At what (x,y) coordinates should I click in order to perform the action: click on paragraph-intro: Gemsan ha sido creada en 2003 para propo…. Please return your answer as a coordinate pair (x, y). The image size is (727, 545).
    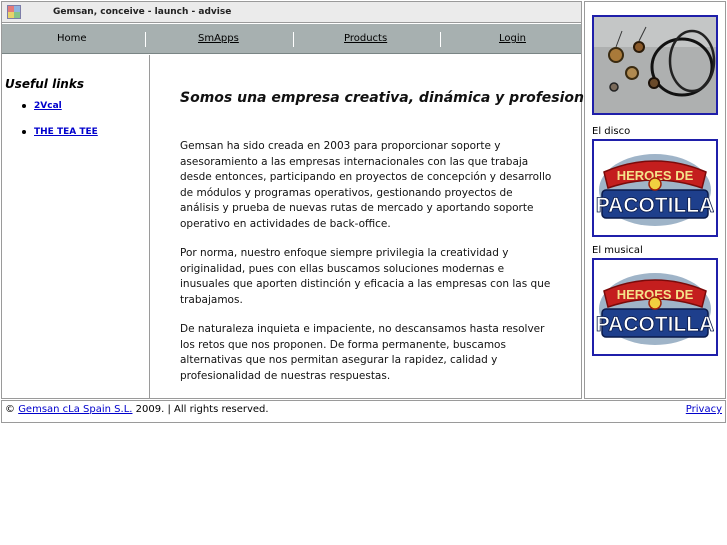
    Looking at the image, I should click on (366, 185).